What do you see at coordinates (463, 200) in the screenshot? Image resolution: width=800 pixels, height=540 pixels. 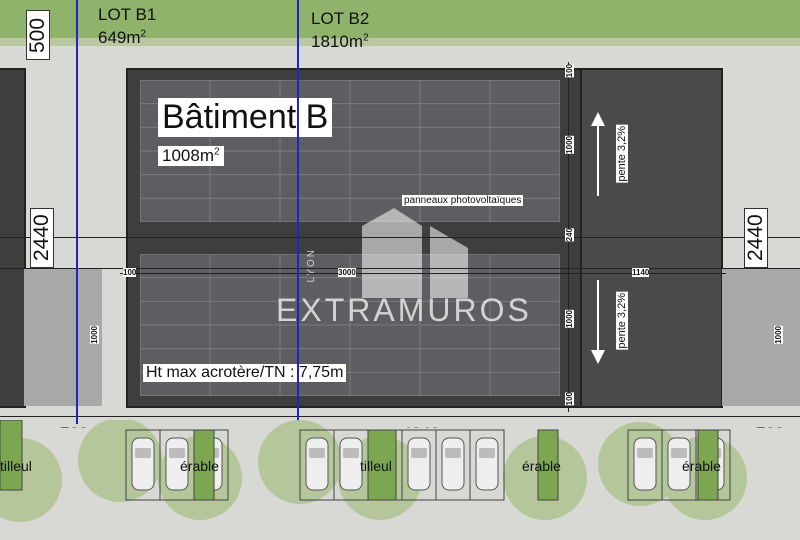 I see `pv-label: panneaux photovoltaïques` at bounding box center [463, 200].